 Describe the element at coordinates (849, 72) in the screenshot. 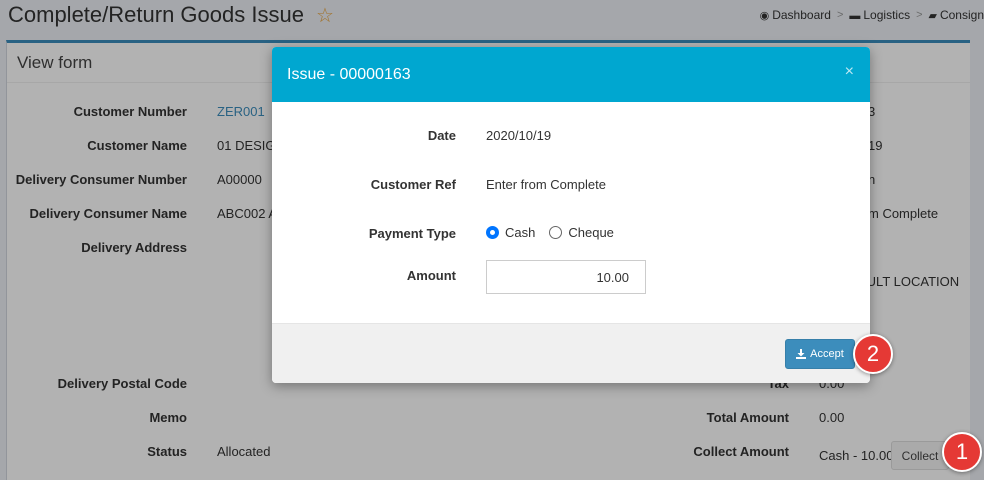

I see `close-icon: ×` at that location.